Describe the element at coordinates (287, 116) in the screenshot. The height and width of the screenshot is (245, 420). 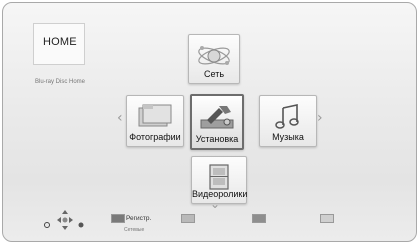
I see `music-note-icon` at that location.